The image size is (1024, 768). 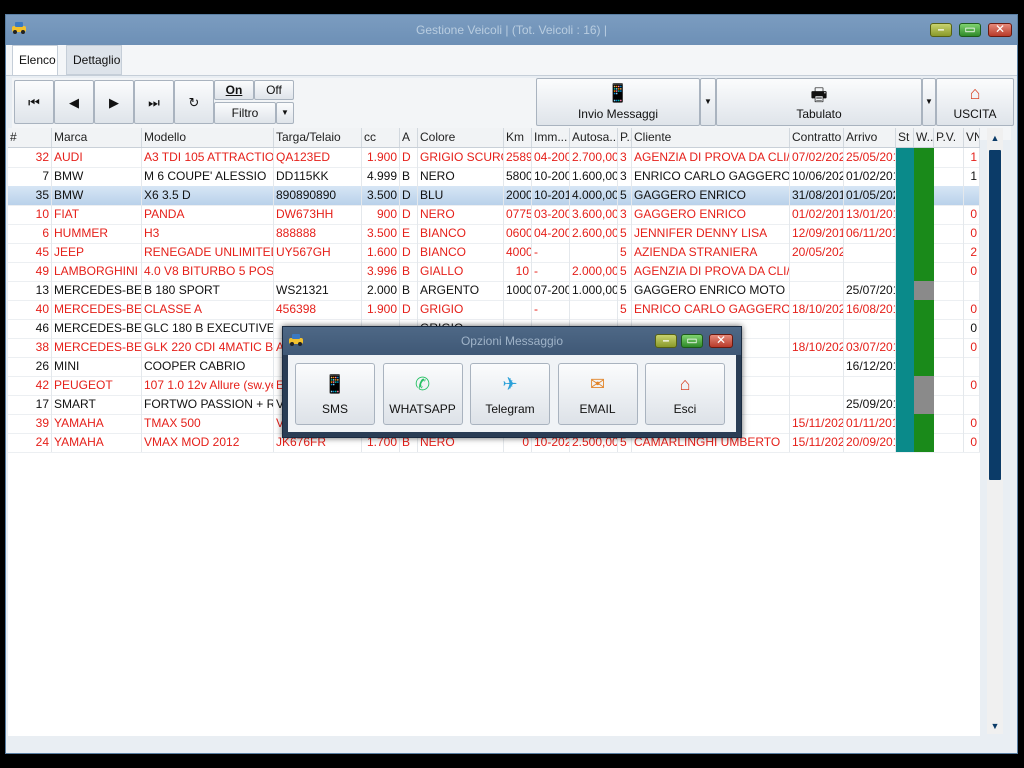 I want to click on dialog-minimize-button: –, so click(x=666, y=340).